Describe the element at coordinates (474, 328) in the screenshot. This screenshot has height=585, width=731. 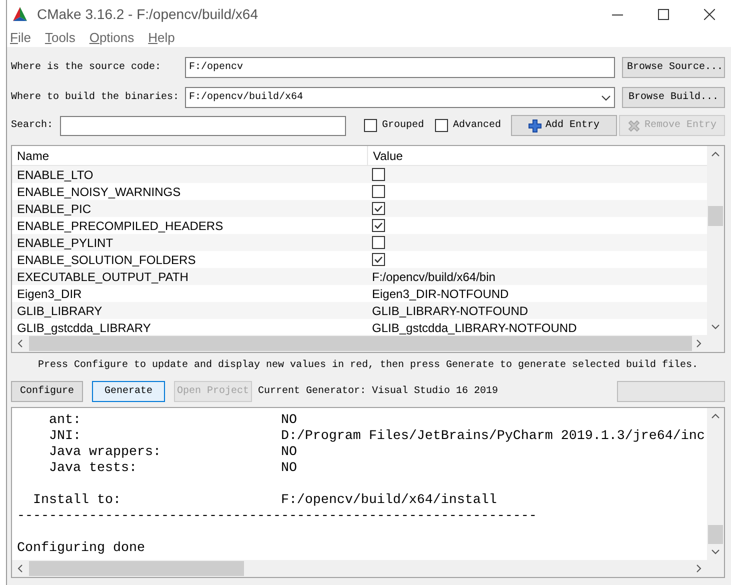
I see `table-cell-text: GLIB_gstcdda_LIBRARY-NOTFOUND` at that location.